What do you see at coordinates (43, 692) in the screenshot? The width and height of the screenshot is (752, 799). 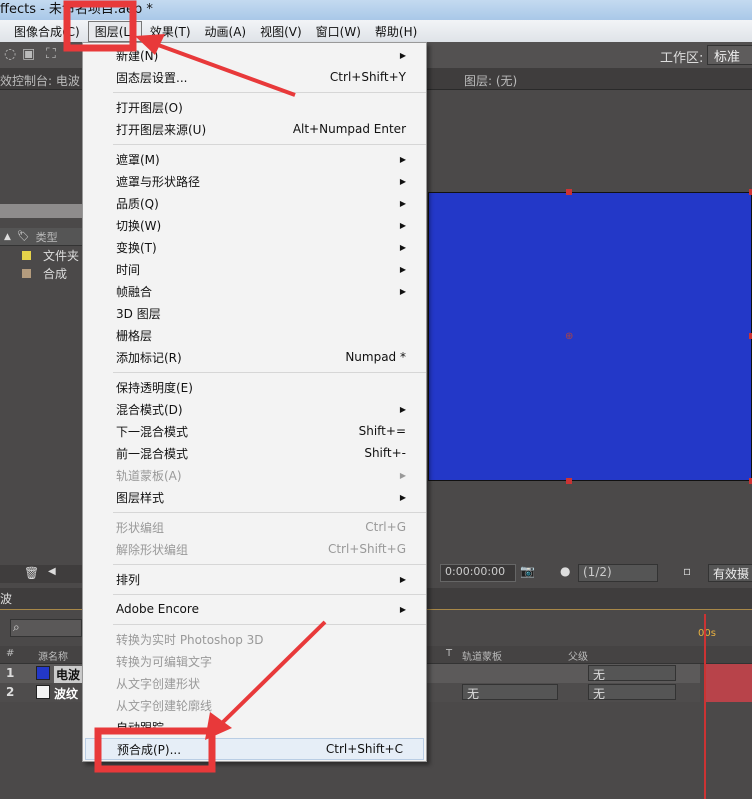 I see `layer-color` at bounding box center [43, 692].